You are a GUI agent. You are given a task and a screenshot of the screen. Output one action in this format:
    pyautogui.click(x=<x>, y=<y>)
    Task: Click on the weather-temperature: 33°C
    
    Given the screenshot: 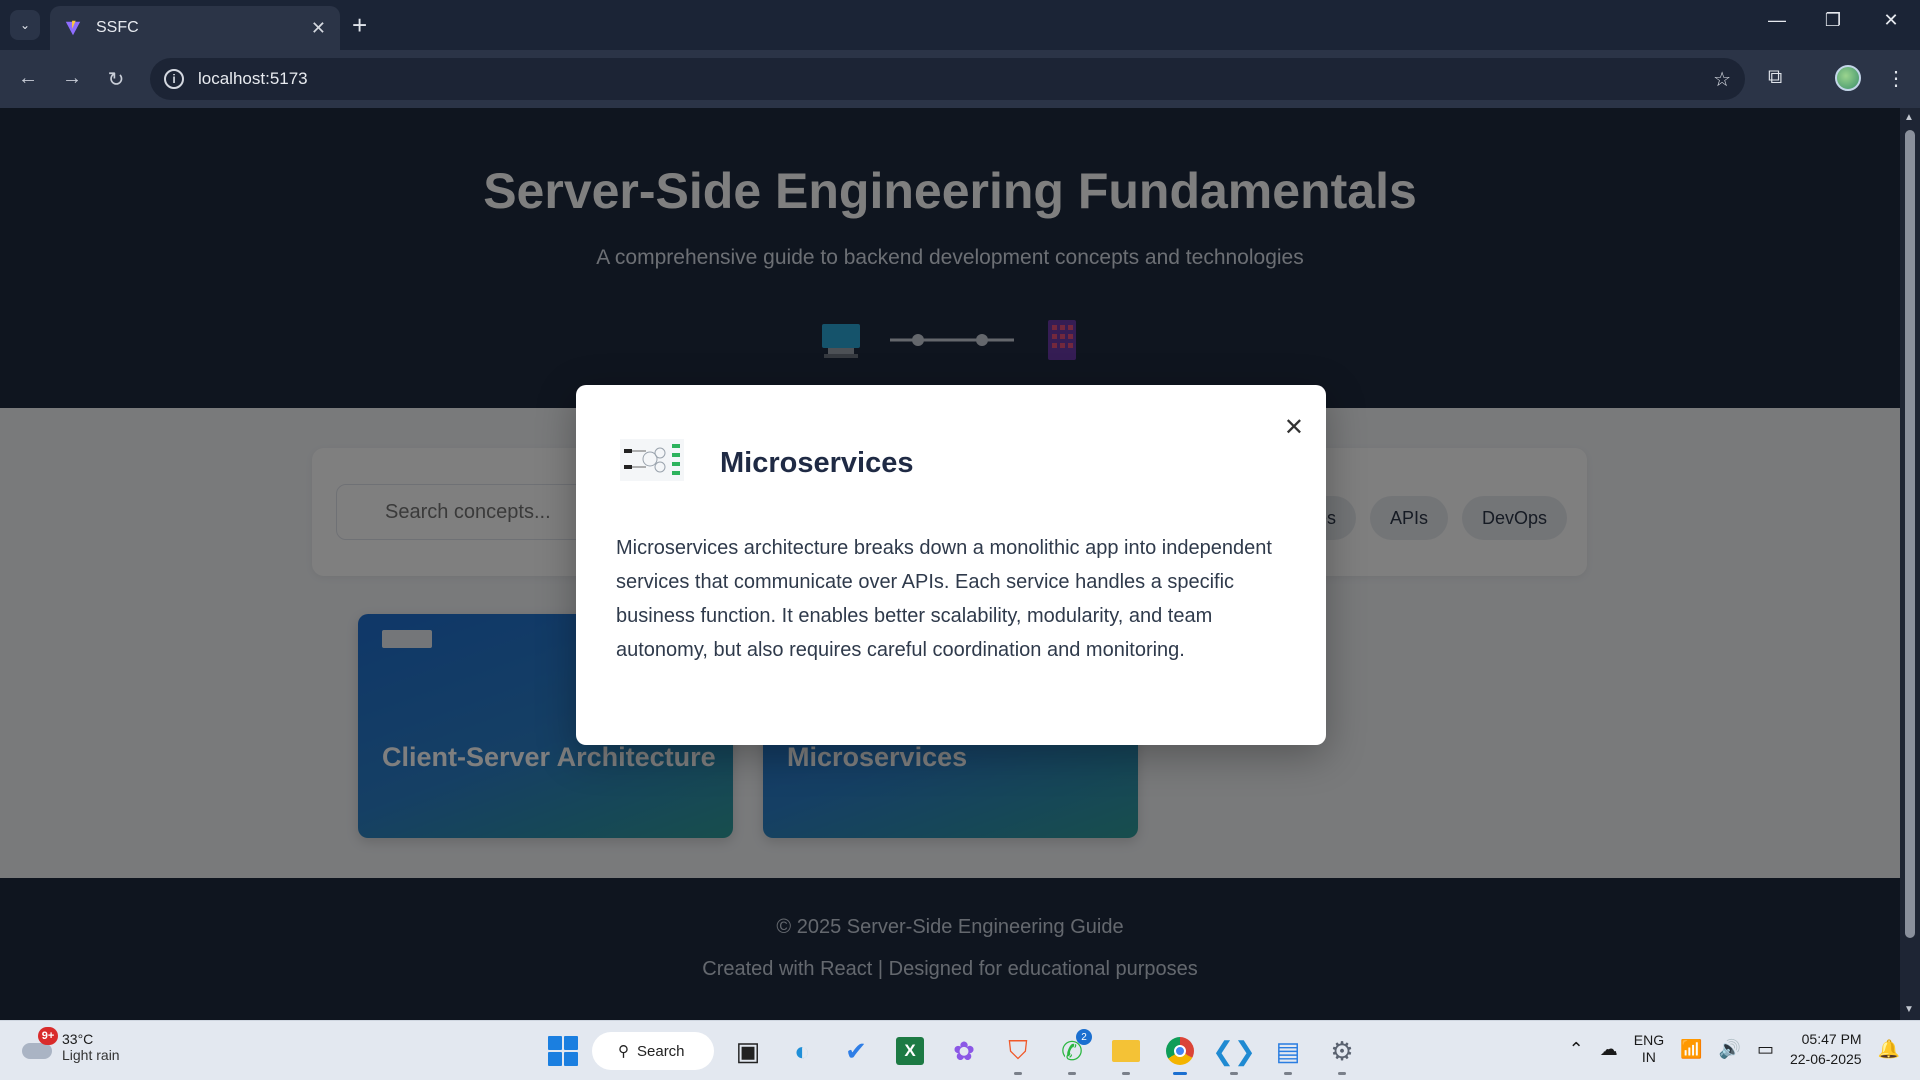 What is the action you would take?
    pyautogui.click(x=78, y=1039)
    